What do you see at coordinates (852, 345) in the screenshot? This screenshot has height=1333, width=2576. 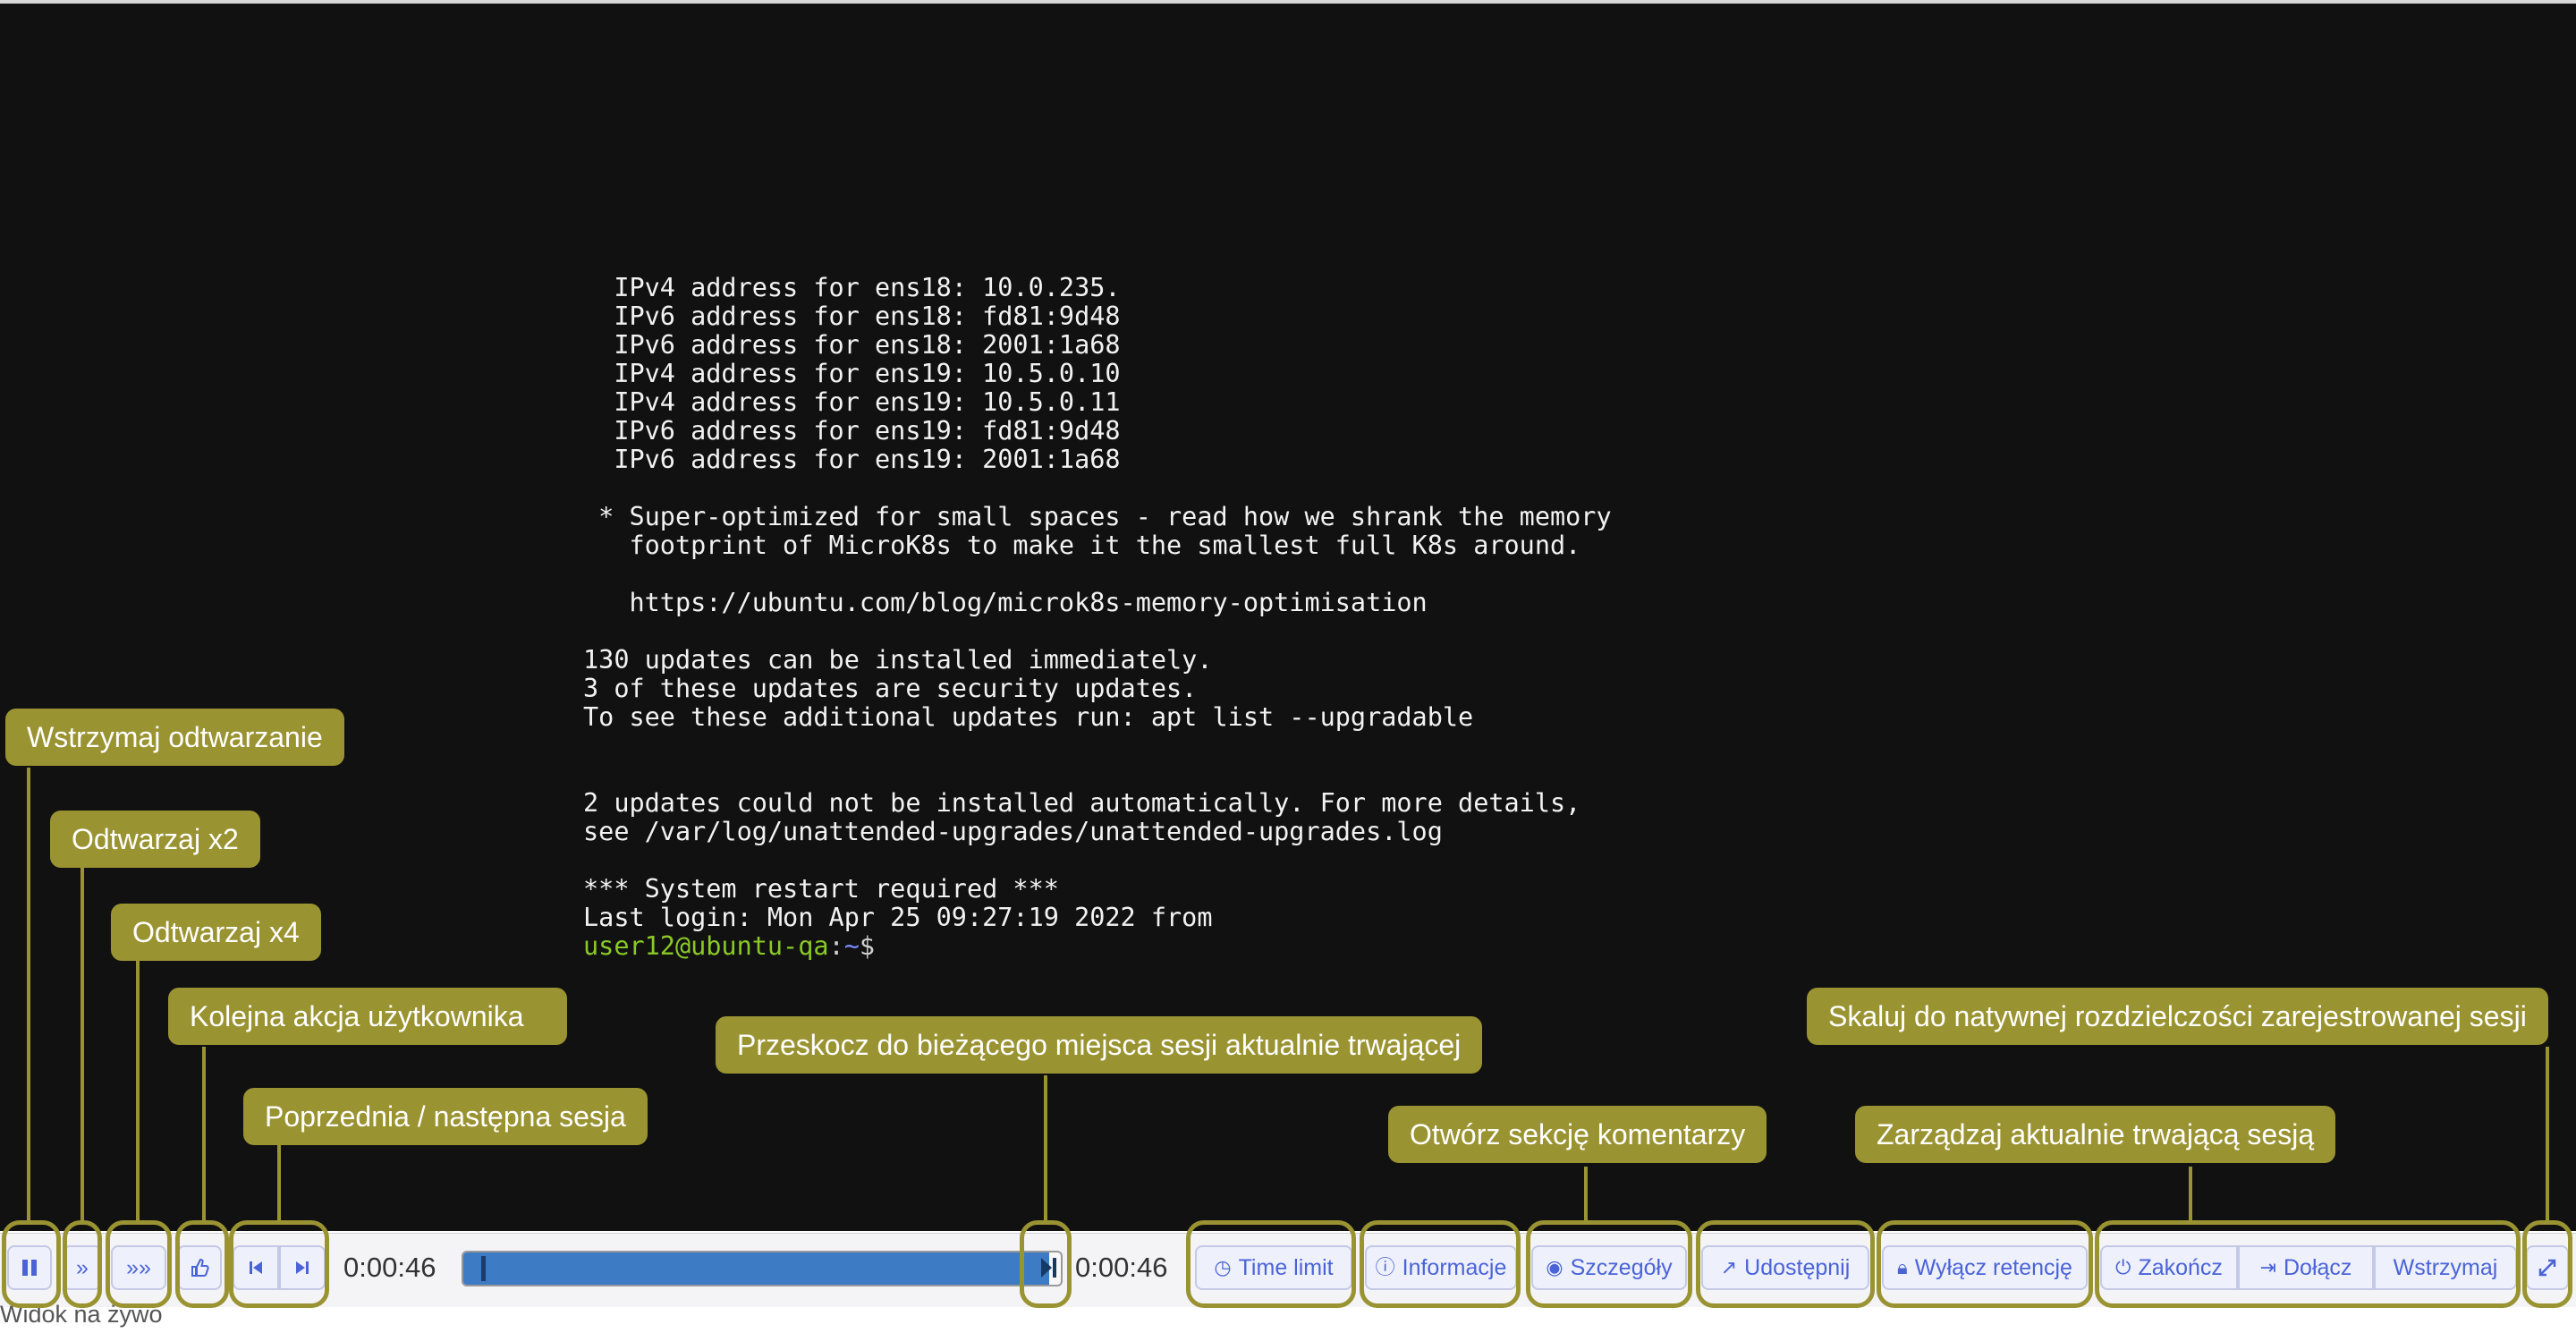 I see `terminal-line: IPv6 address for ens18: 2001:1a68` at bounding box center [852, 345].